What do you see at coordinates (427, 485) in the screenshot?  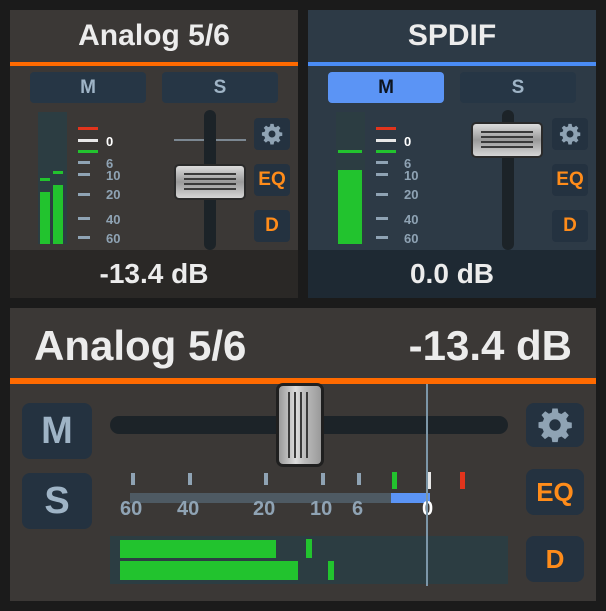 I see `unity-gain-line` at bounding box center [427, 485].